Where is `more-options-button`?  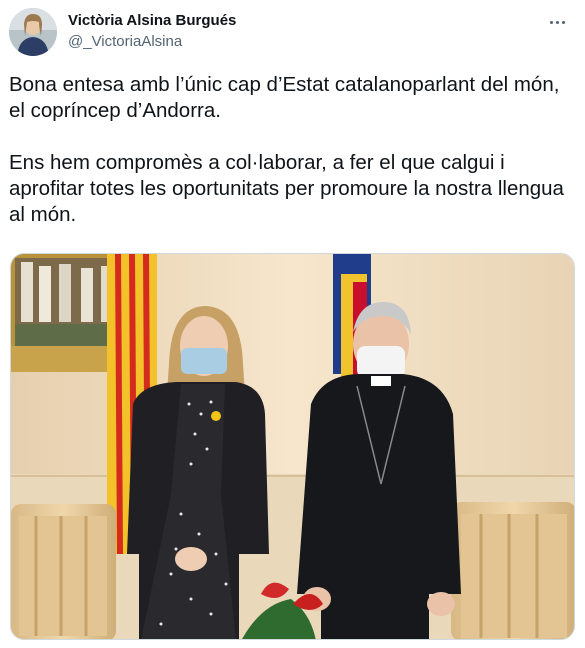 more-options-button is located at coordinates (557, 22).